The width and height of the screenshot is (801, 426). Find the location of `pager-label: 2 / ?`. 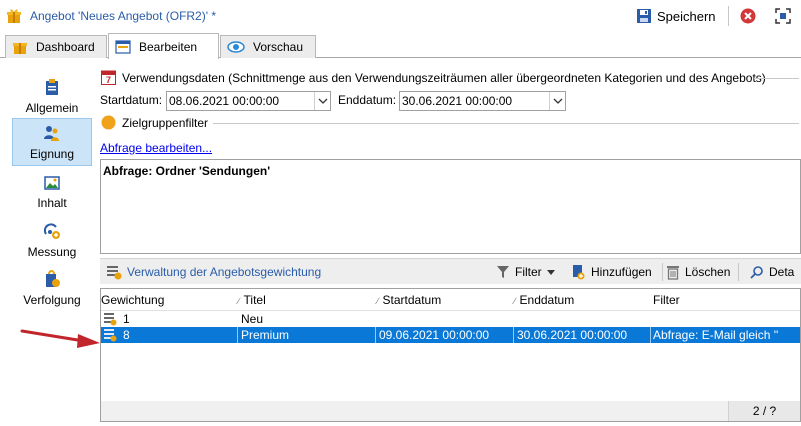

pager-label: 2 / ? is located at coordinates (764, 411).